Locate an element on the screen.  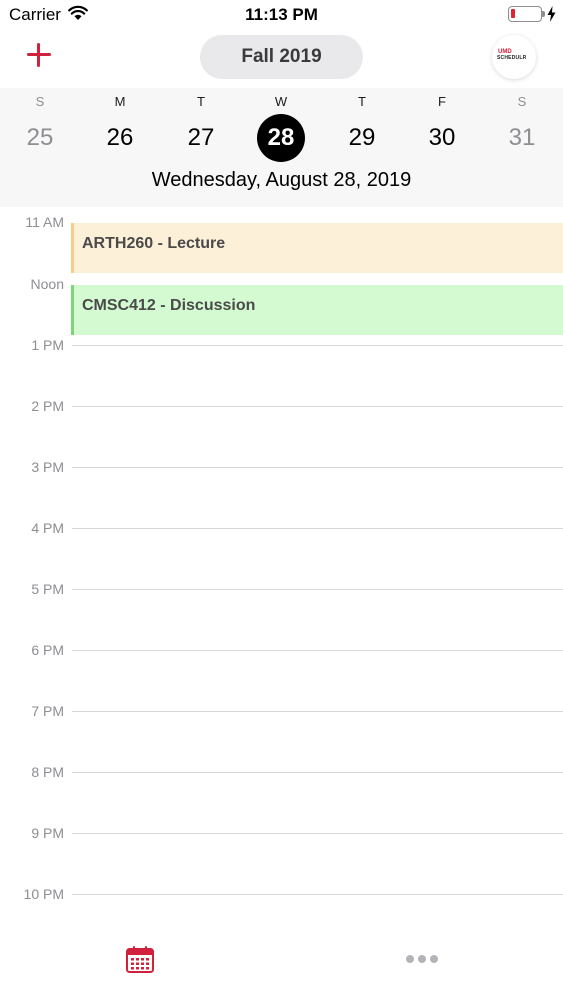
status-time: 11:13 PM is located at coordinates (281, 14).